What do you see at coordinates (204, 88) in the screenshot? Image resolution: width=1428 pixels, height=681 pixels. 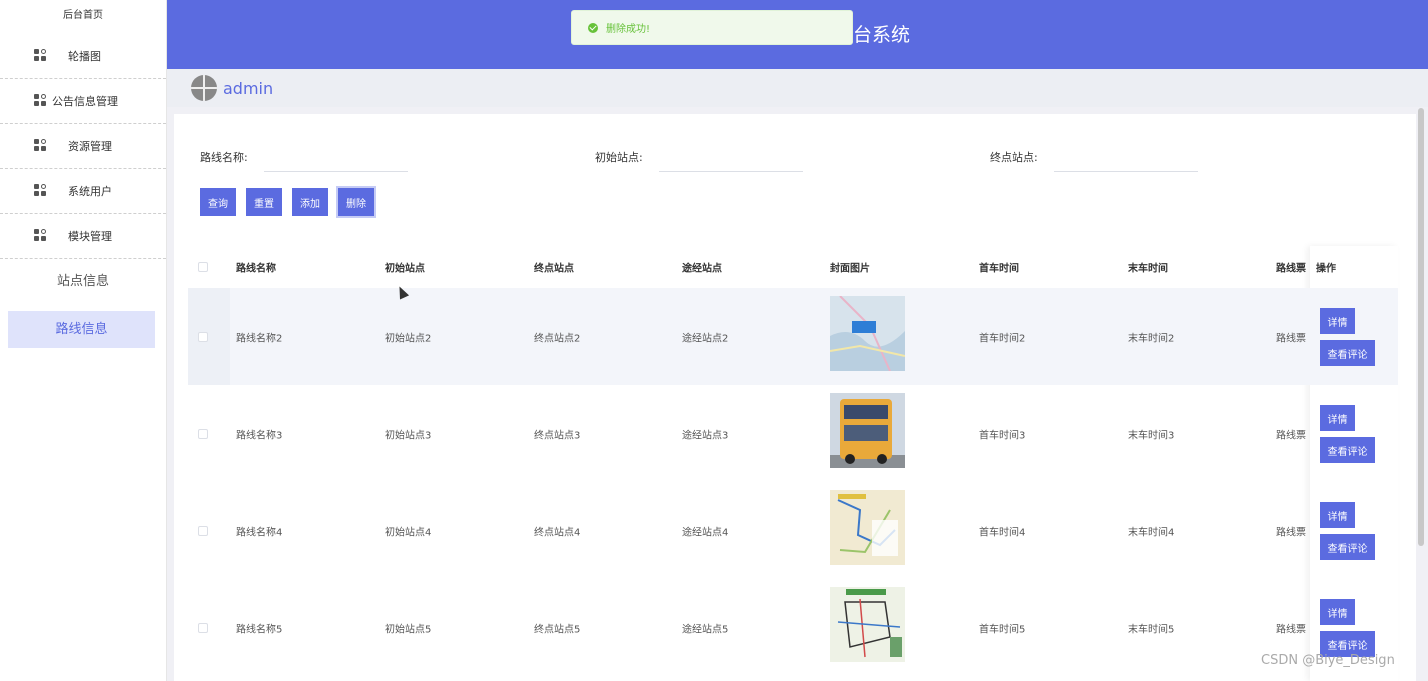 I see `avatar` at bounding box center [204, 88].